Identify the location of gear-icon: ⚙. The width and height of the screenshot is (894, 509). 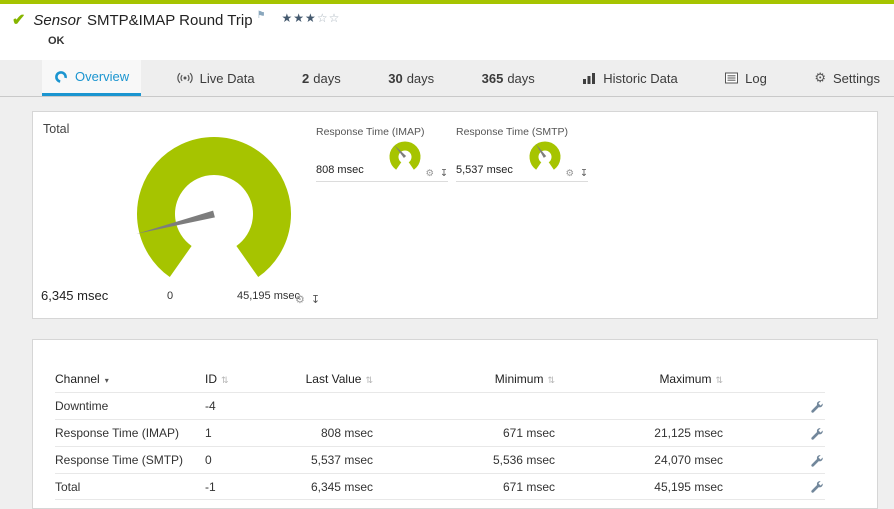
(820, 77).